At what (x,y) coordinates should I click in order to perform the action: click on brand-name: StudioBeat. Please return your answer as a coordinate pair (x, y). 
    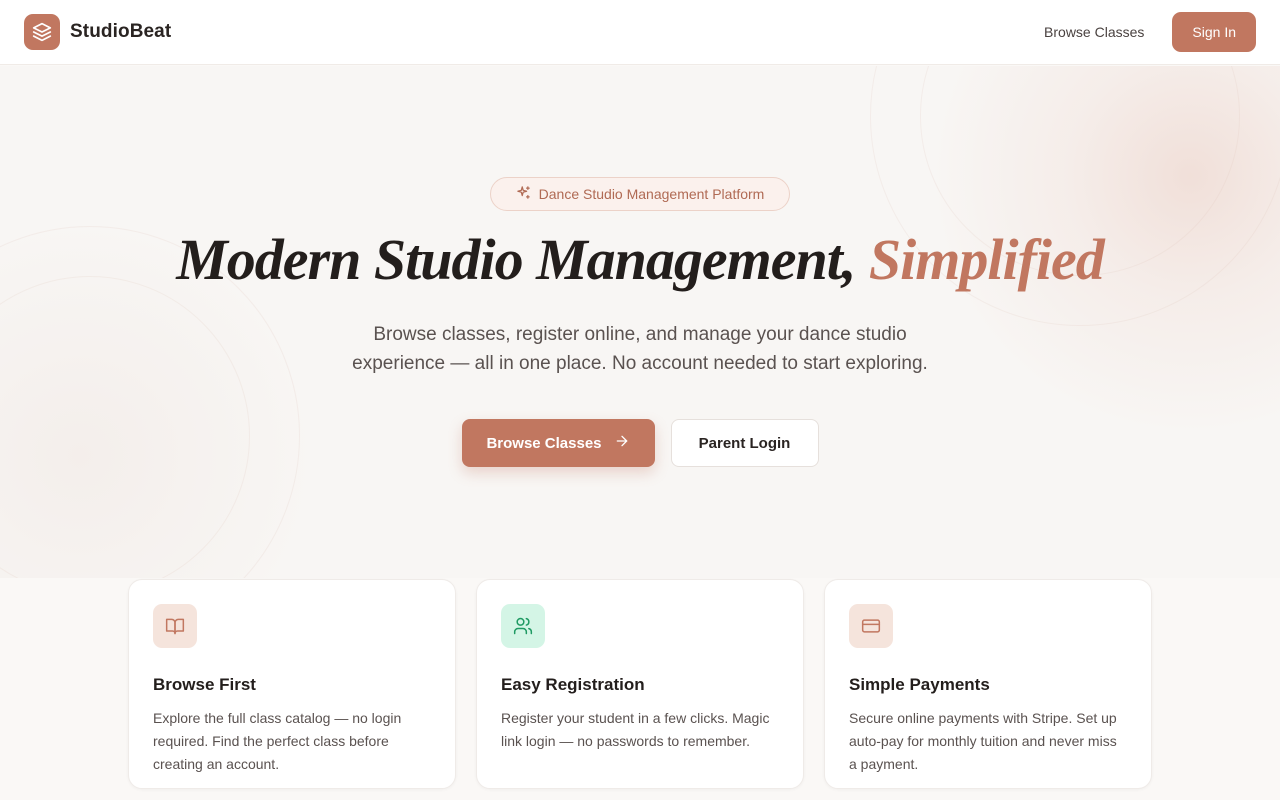
    Looking at the image, I should click on (121, 31).